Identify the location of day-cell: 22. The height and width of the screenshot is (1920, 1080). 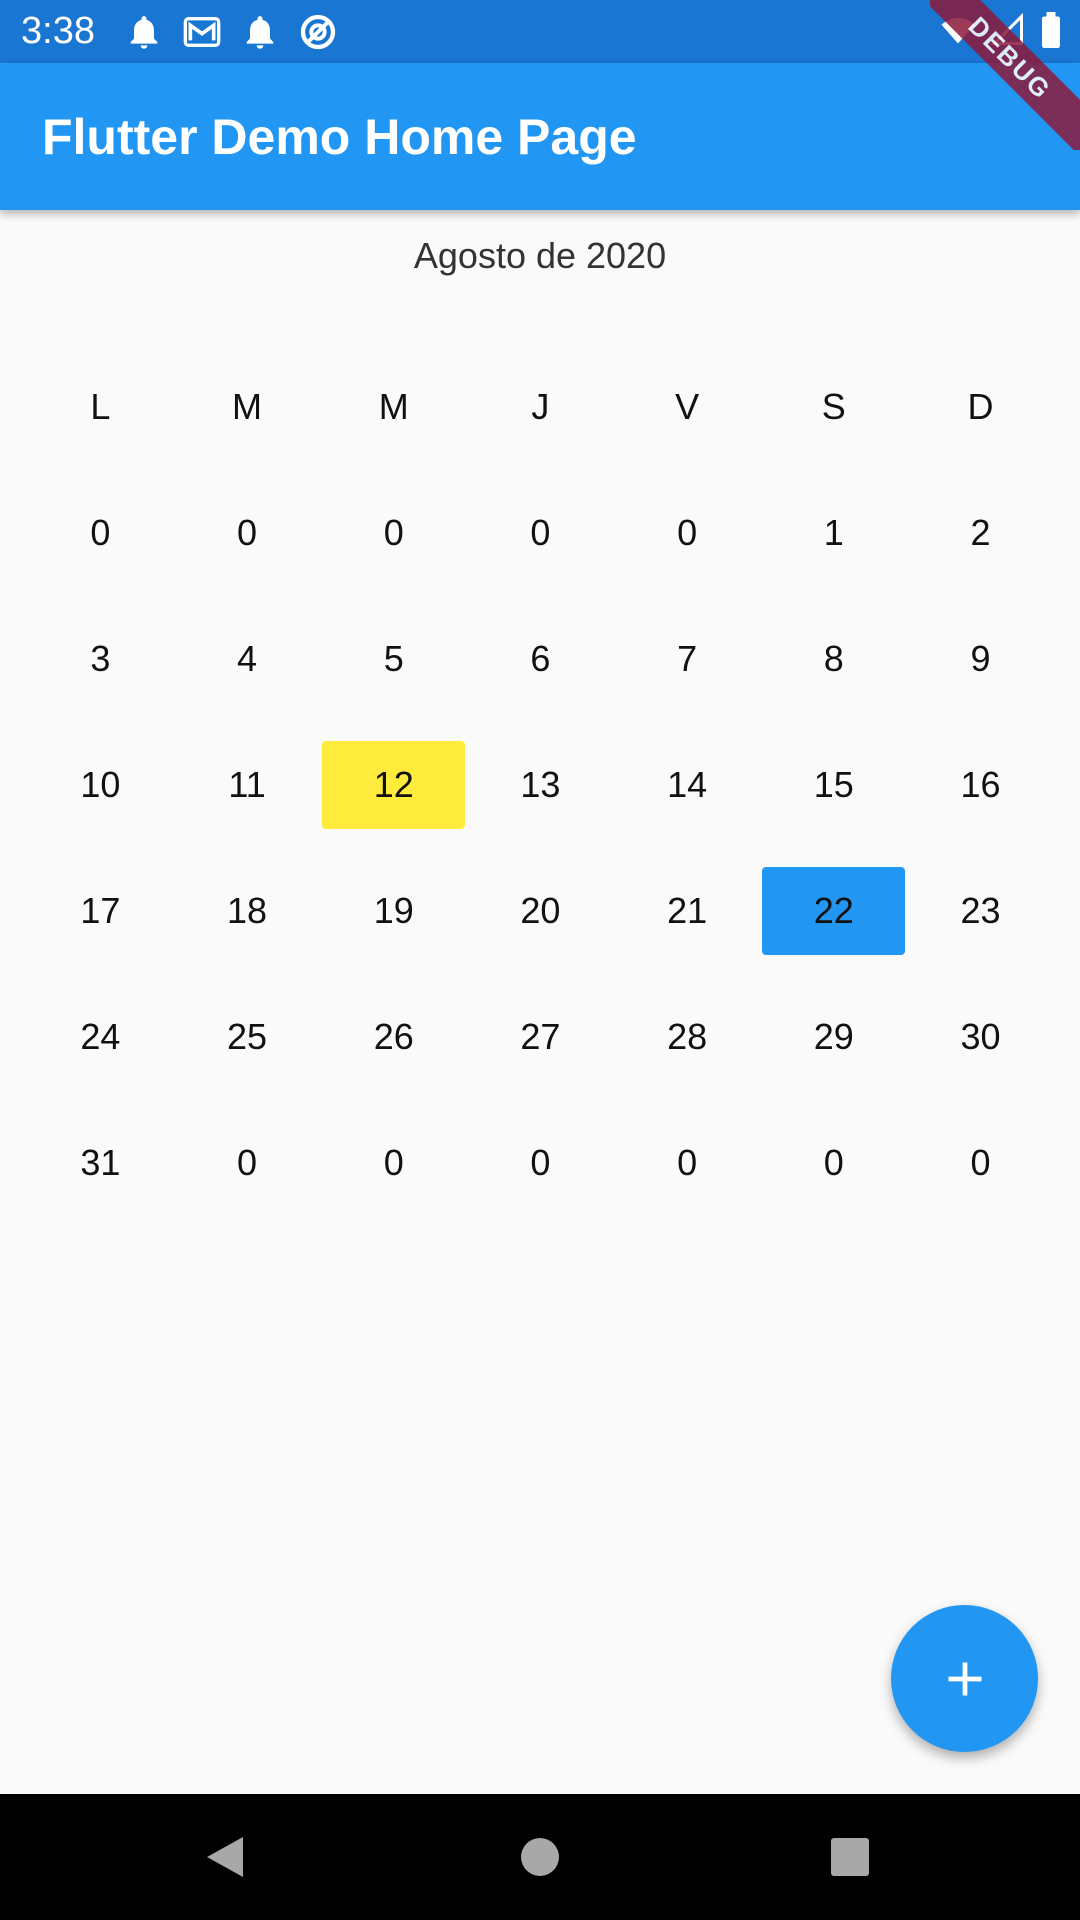
(833, 911).